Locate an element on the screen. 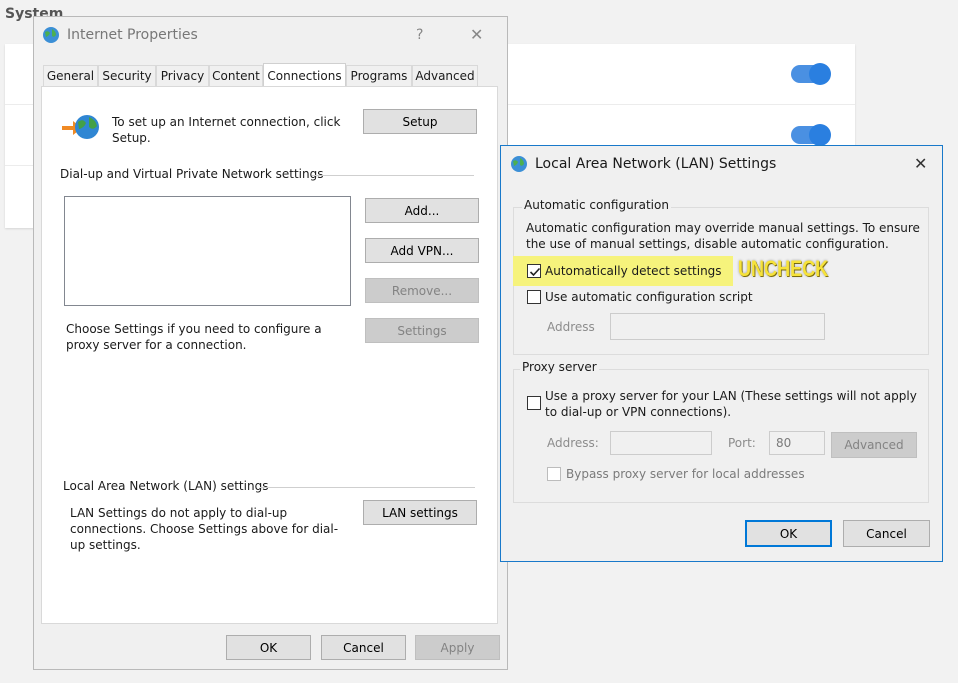  connections-listbox is located at coordinates (207, 251).